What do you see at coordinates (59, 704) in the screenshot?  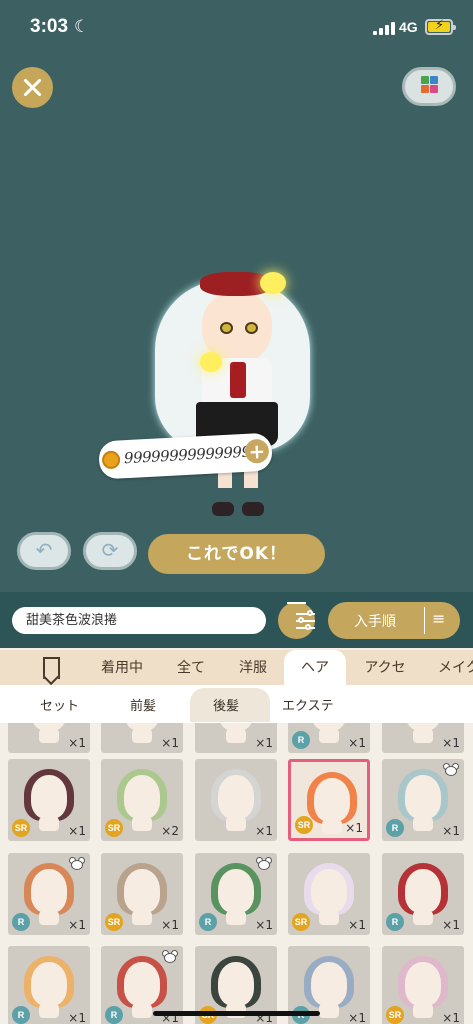 I see `subtab-set: セット` at bounding box center [59, 704].